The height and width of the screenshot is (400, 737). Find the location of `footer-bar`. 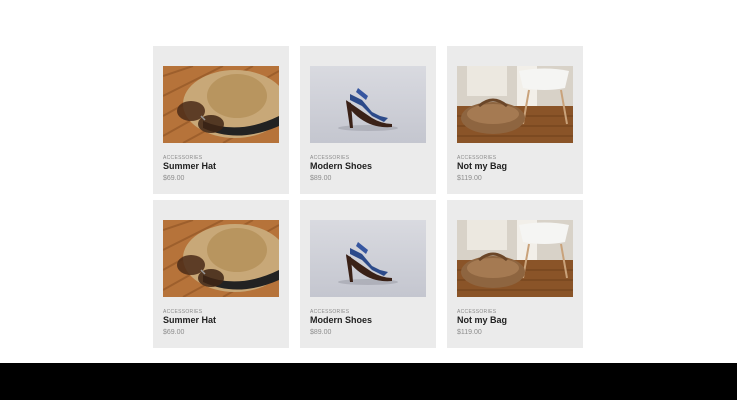

footer-bar is located at coordinates (368, 381).